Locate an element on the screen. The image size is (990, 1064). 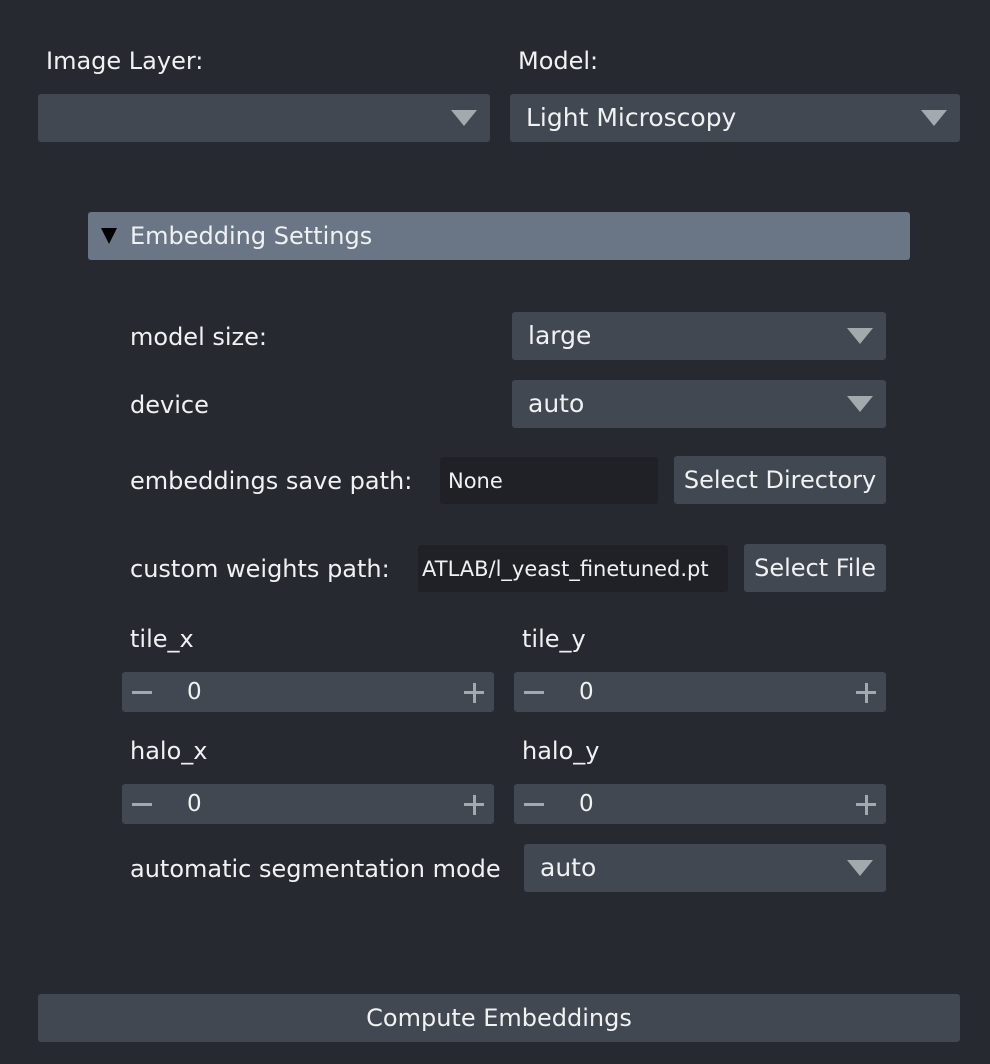
halo-x-value: 0 is located at coordinates (194, 804).